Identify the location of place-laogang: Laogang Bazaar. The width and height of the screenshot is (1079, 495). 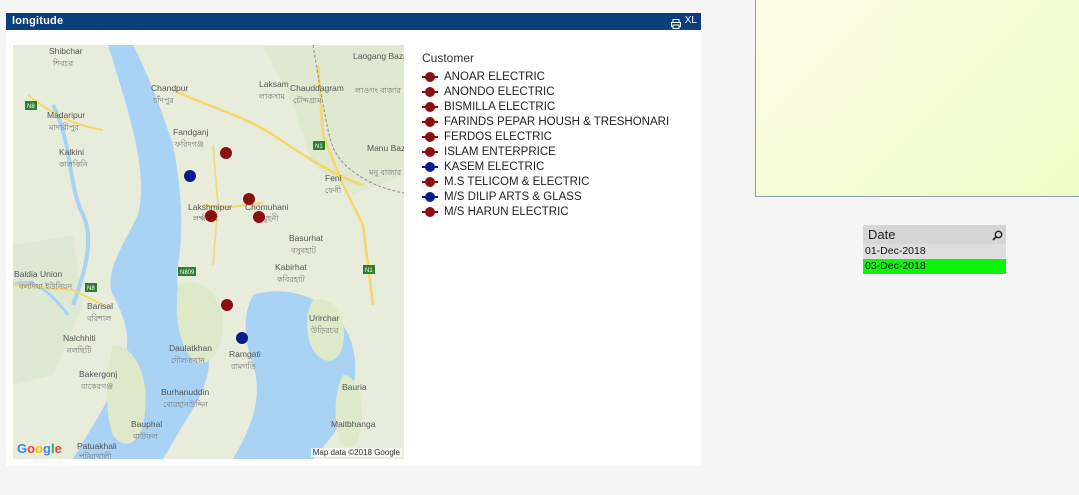
(378, 56).